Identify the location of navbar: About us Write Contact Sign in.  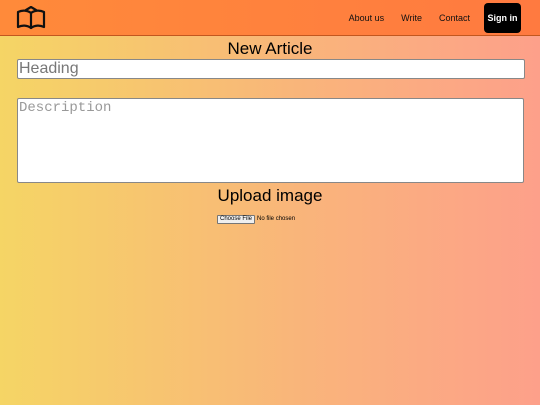
(270, 18).